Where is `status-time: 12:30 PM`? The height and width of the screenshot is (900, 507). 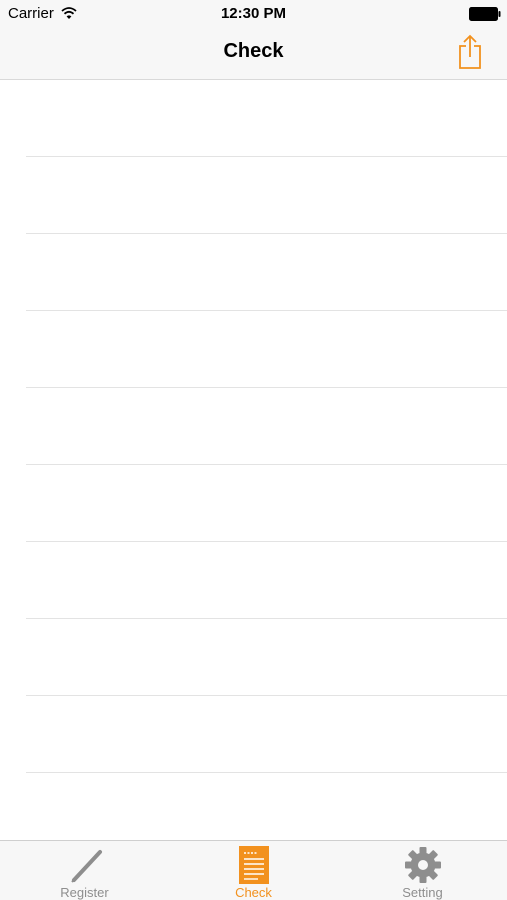
status-time: 12:30 PM is located at coordinates (253, 13).